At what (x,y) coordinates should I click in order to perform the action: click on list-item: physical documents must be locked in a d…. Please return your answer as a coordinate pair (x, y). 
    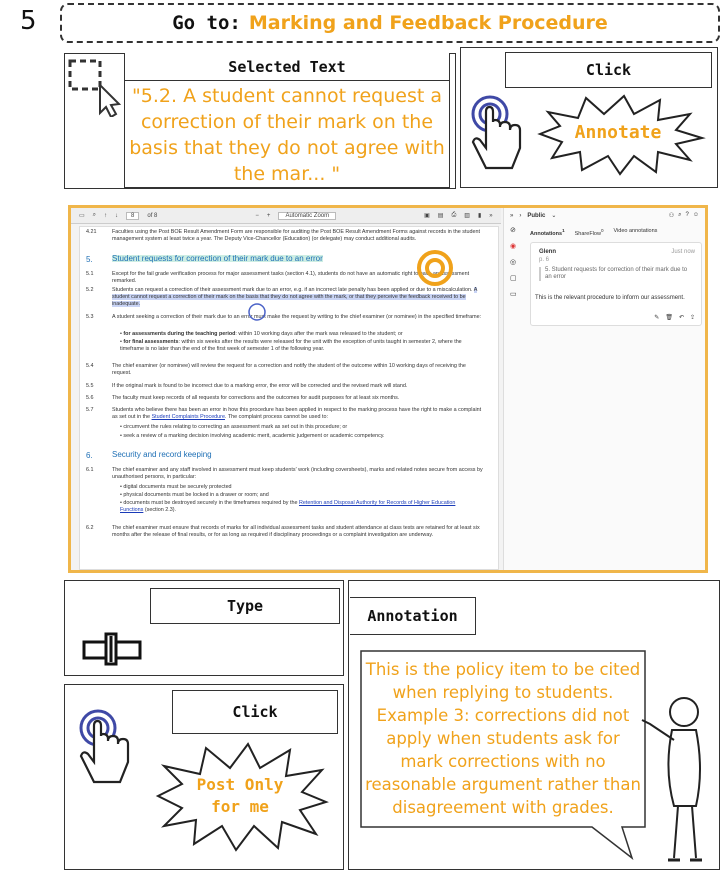
    Looking at the image, I should click on (300, 495).